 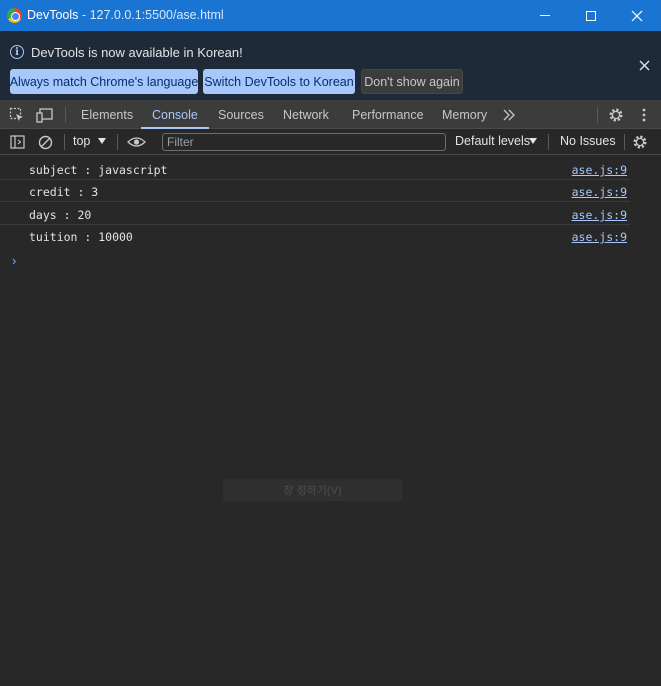 I want to click on close-window-button, so click(x=637, y=15).